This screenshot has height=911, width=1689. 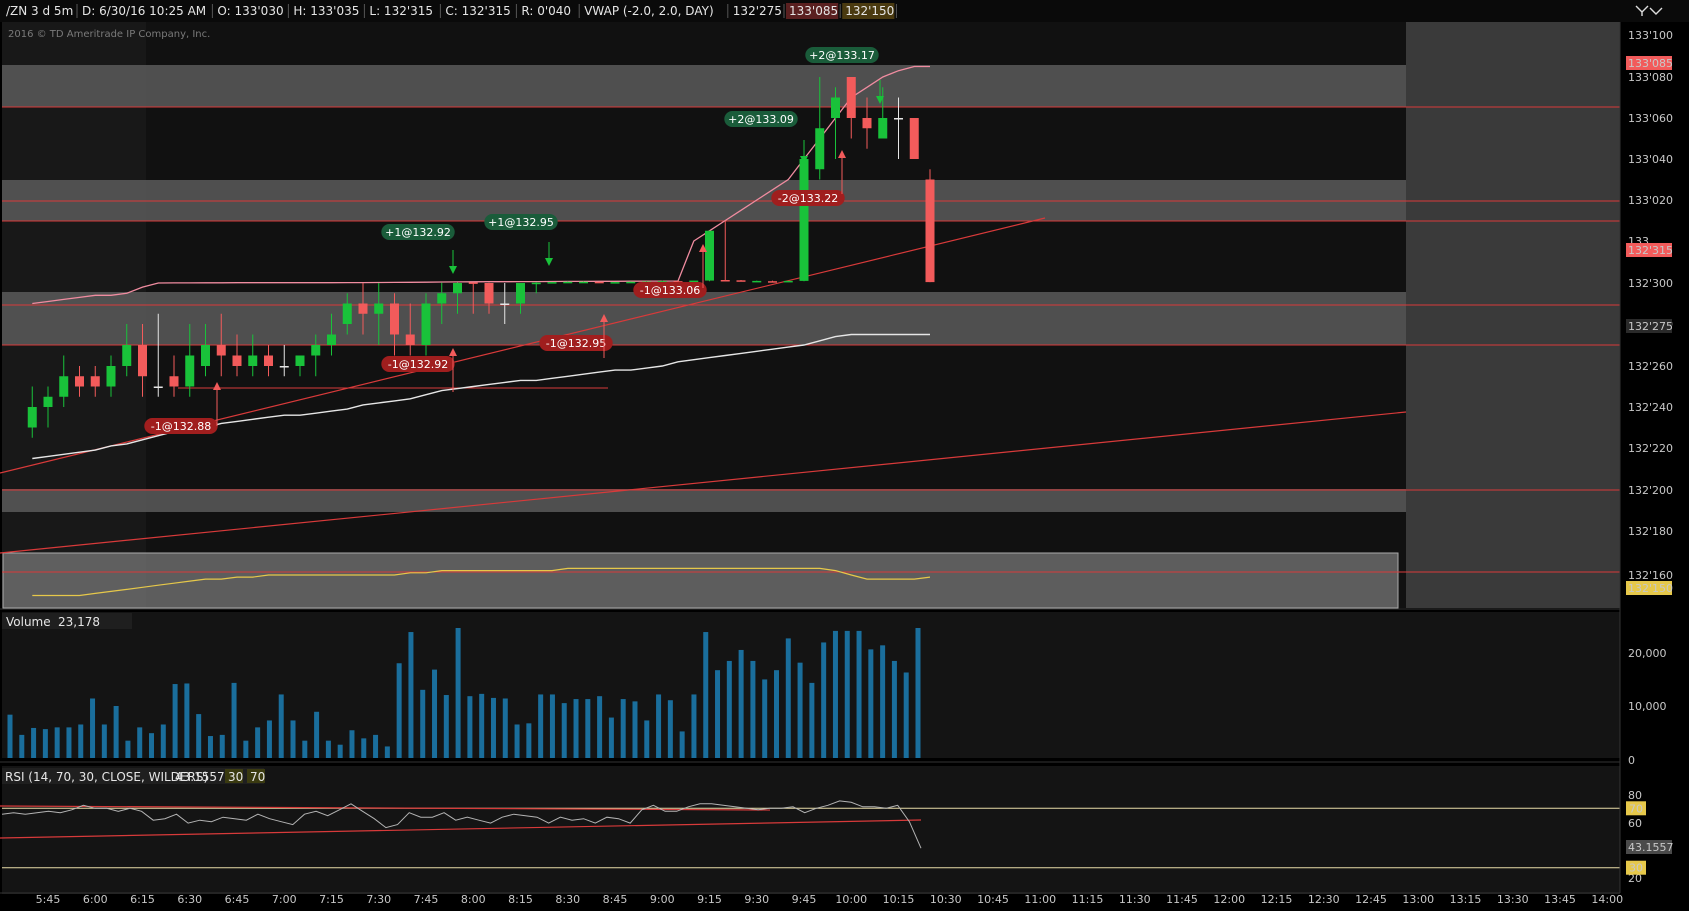 What do you see at coordinates (1647, 706) in the screenshot?
I see `volume-tick-label: 10,000` at bounding box center [1647, 706].